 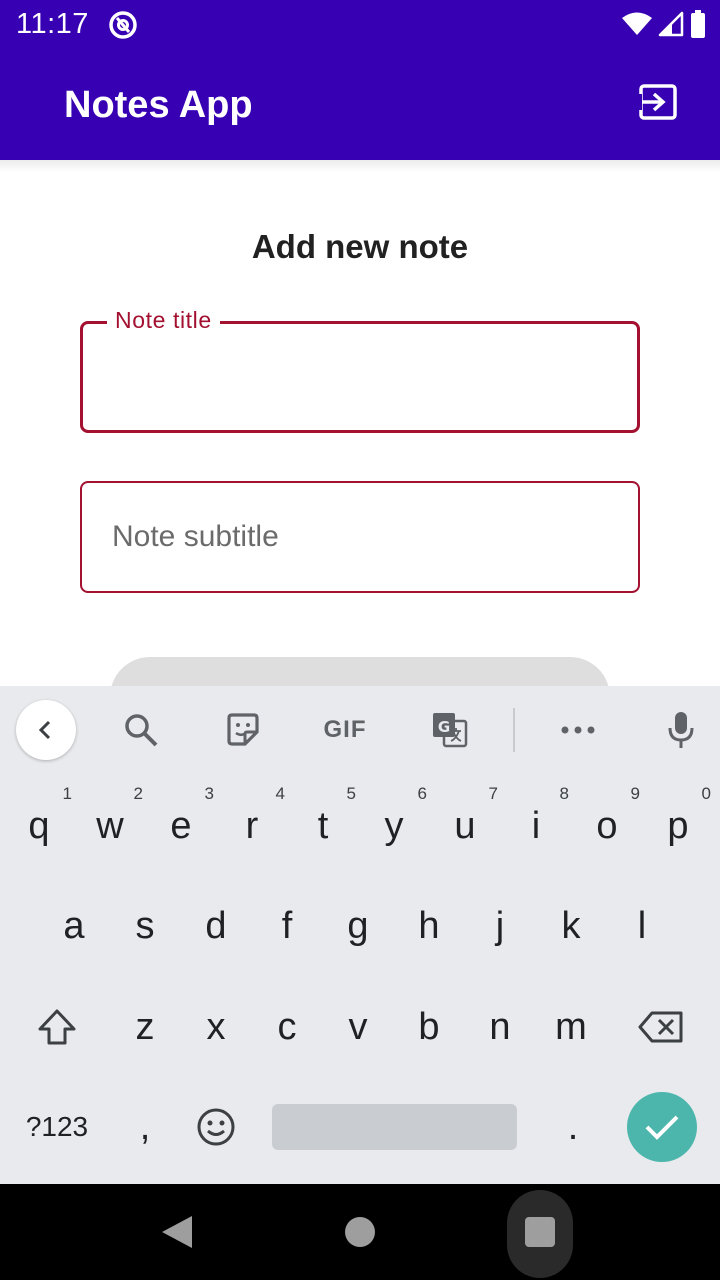 I want to click on search-icon, so click(x=141, y=730).